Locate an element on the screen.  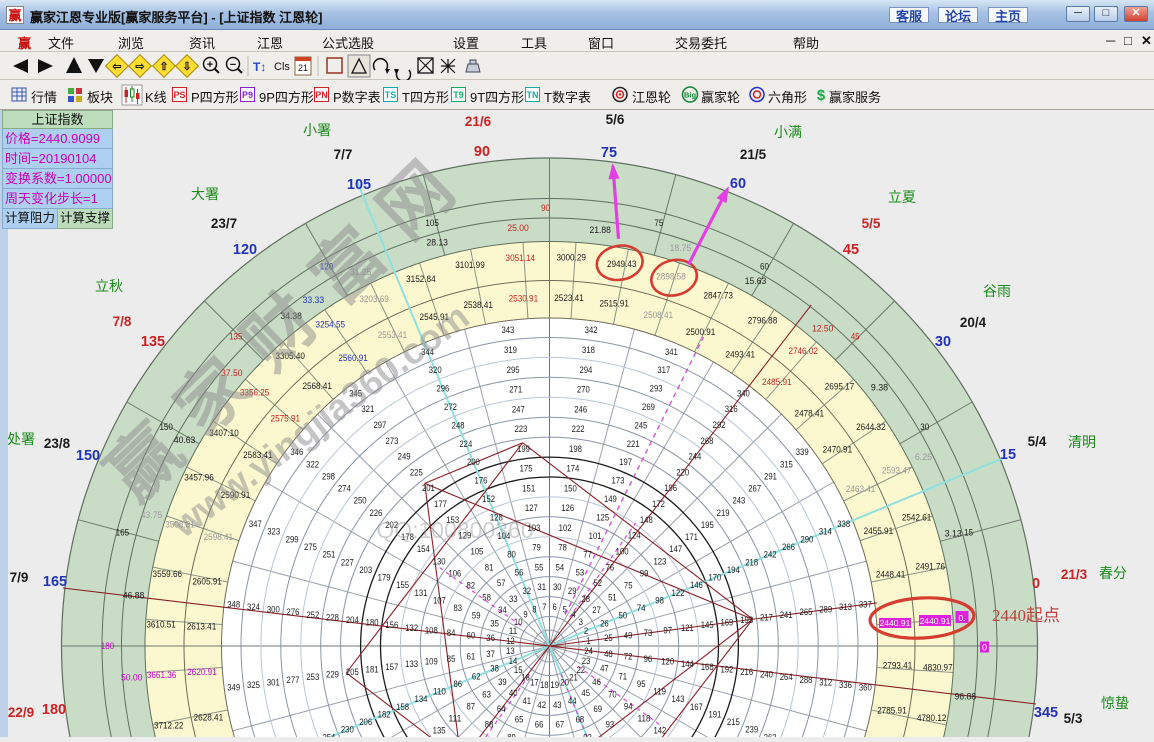
svg-text: 247 is located at coordinates (518, 409).